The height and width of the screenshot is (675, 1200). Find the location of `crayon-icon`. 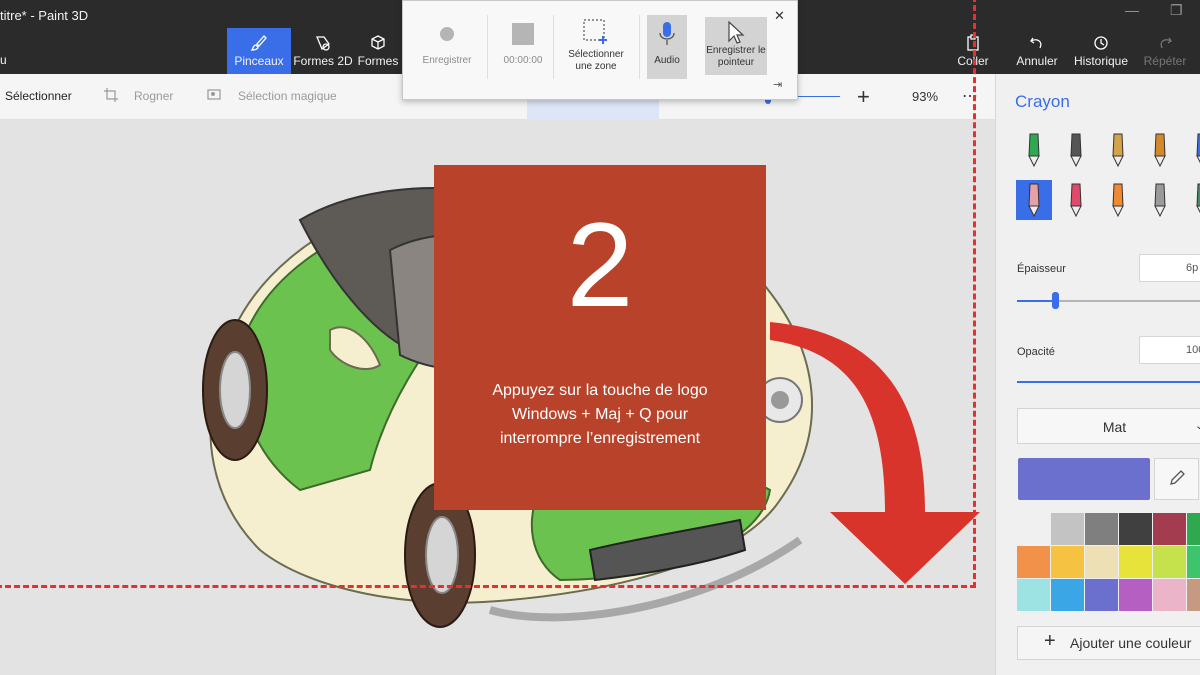

crayon-icon is located at coordinates (1118, 200).